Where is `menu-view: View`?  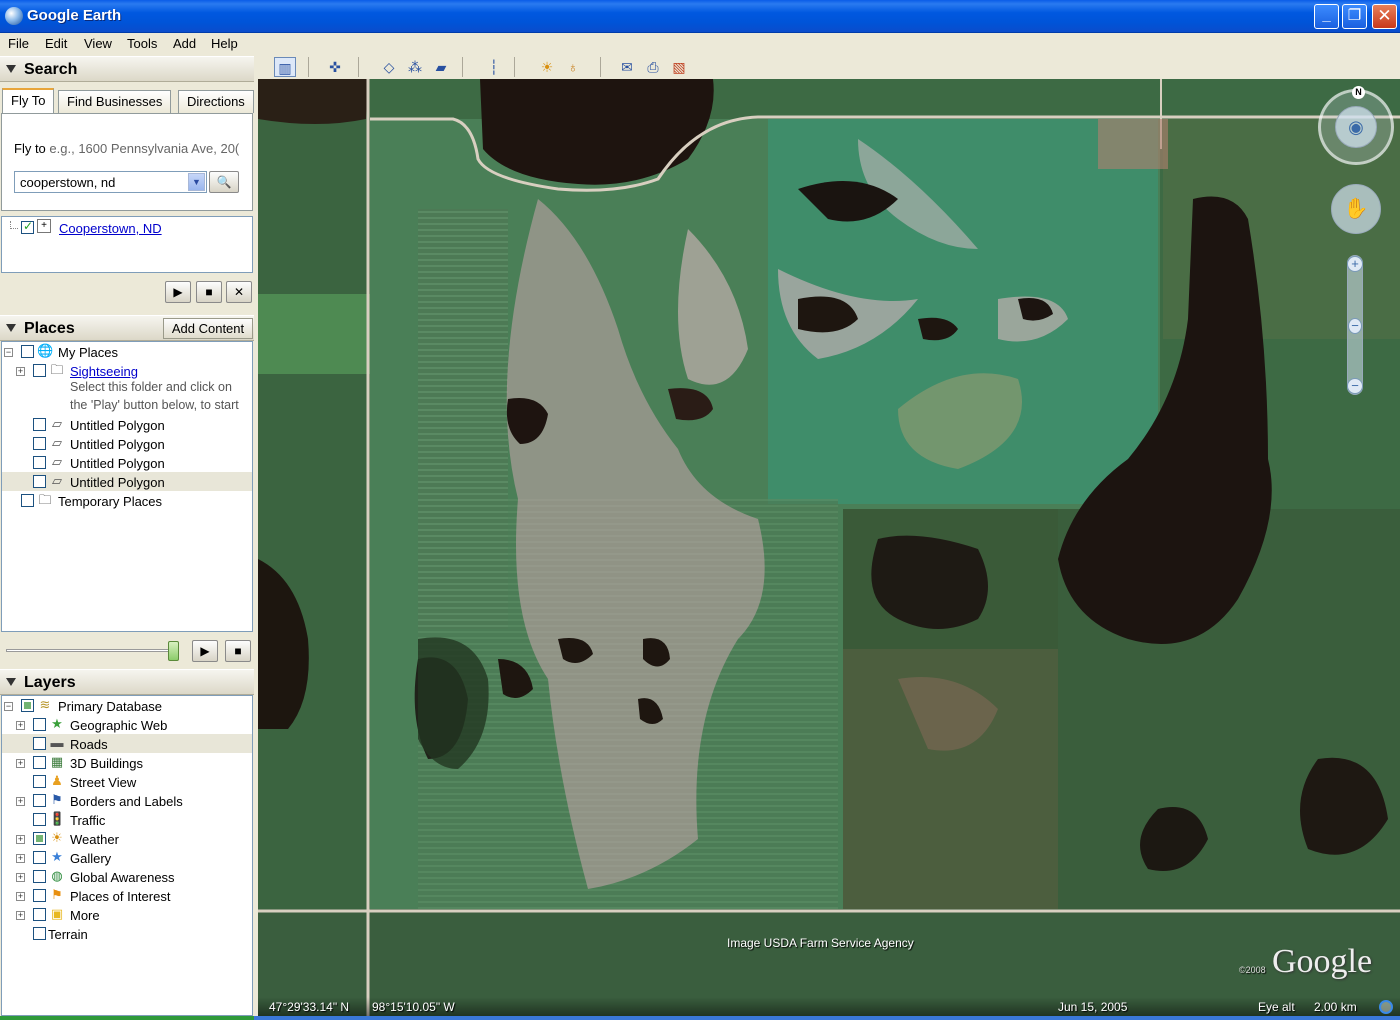 menu-view: View is located at coordinates (98, 43).